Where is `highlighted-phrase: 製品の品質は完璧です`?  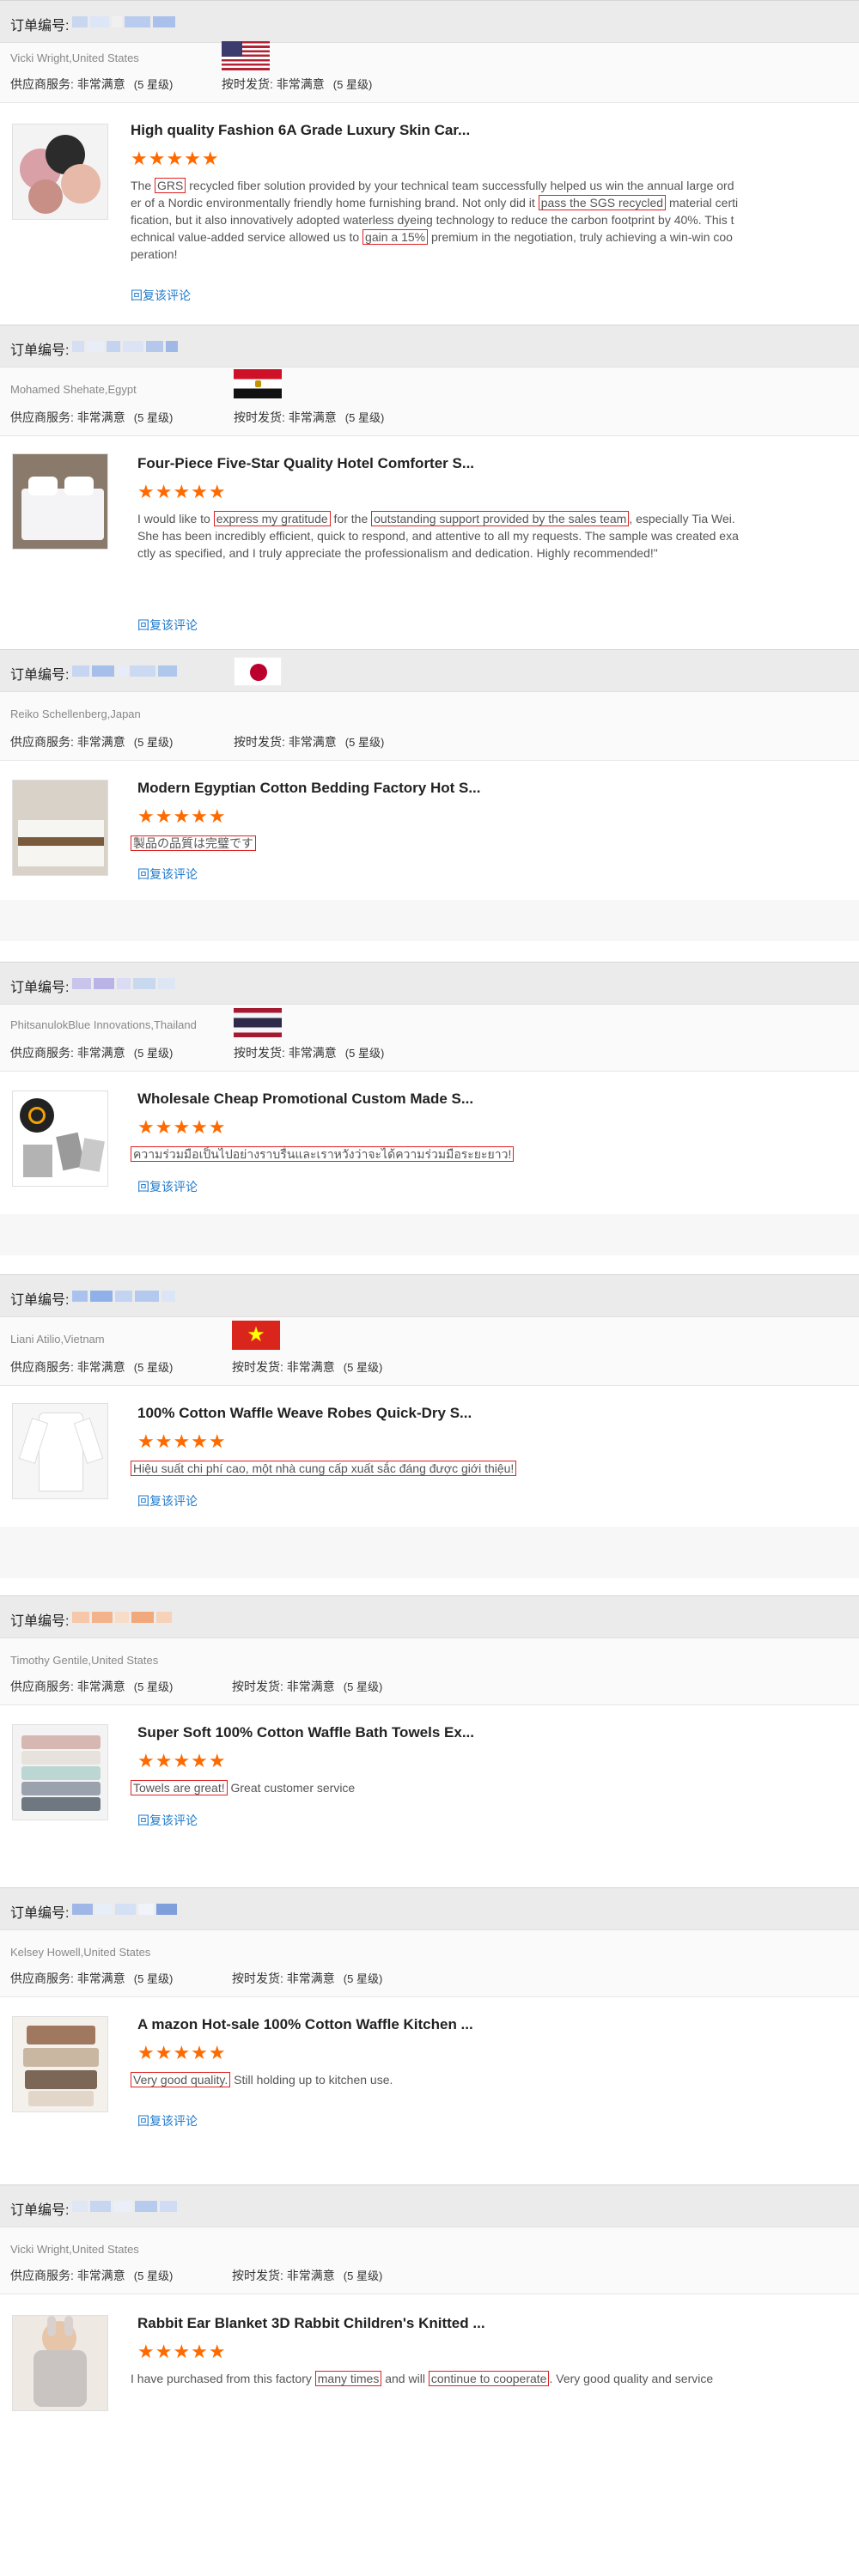 highlighted-phrase: 製品の品質は完璧です is located at coordinates (193, 843).